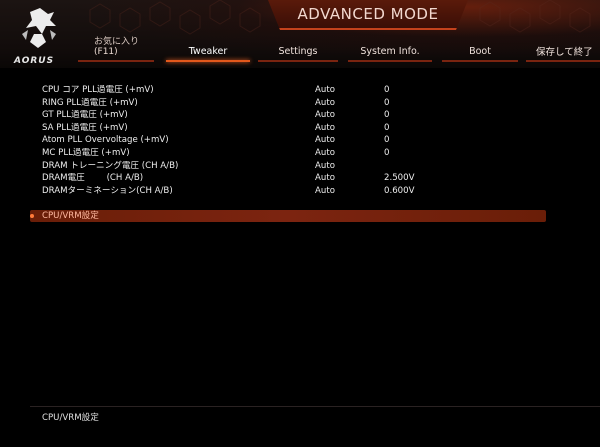  What do you see at coordinates (70, 216) in the screenshot?
I see `submenu-label: CPU/VRM設定` at bounding box center [70, 216].